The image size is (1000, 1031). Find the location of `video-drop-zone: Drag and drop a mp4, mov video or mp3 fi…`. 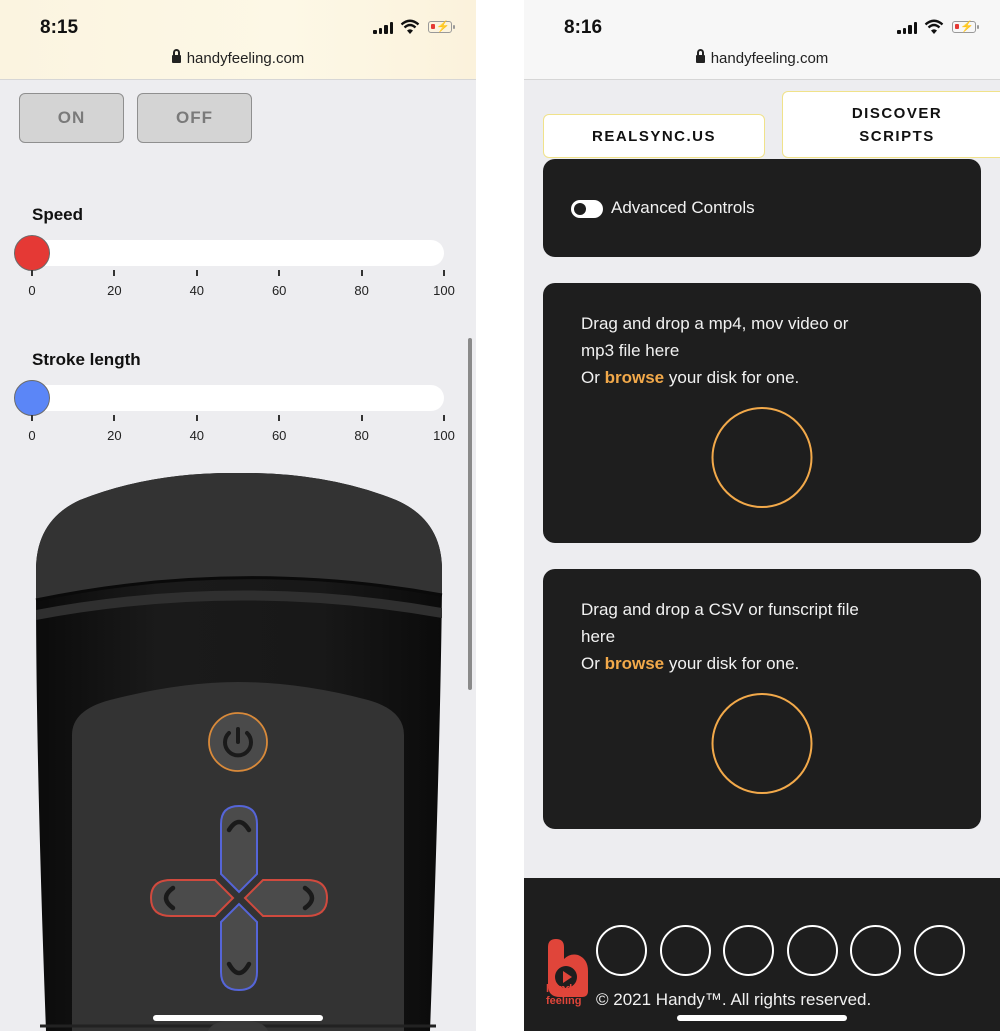

video-drop-zone: Drag and drop a mp4, mov video or mp3 fi… is located at coordinates (762, 413).